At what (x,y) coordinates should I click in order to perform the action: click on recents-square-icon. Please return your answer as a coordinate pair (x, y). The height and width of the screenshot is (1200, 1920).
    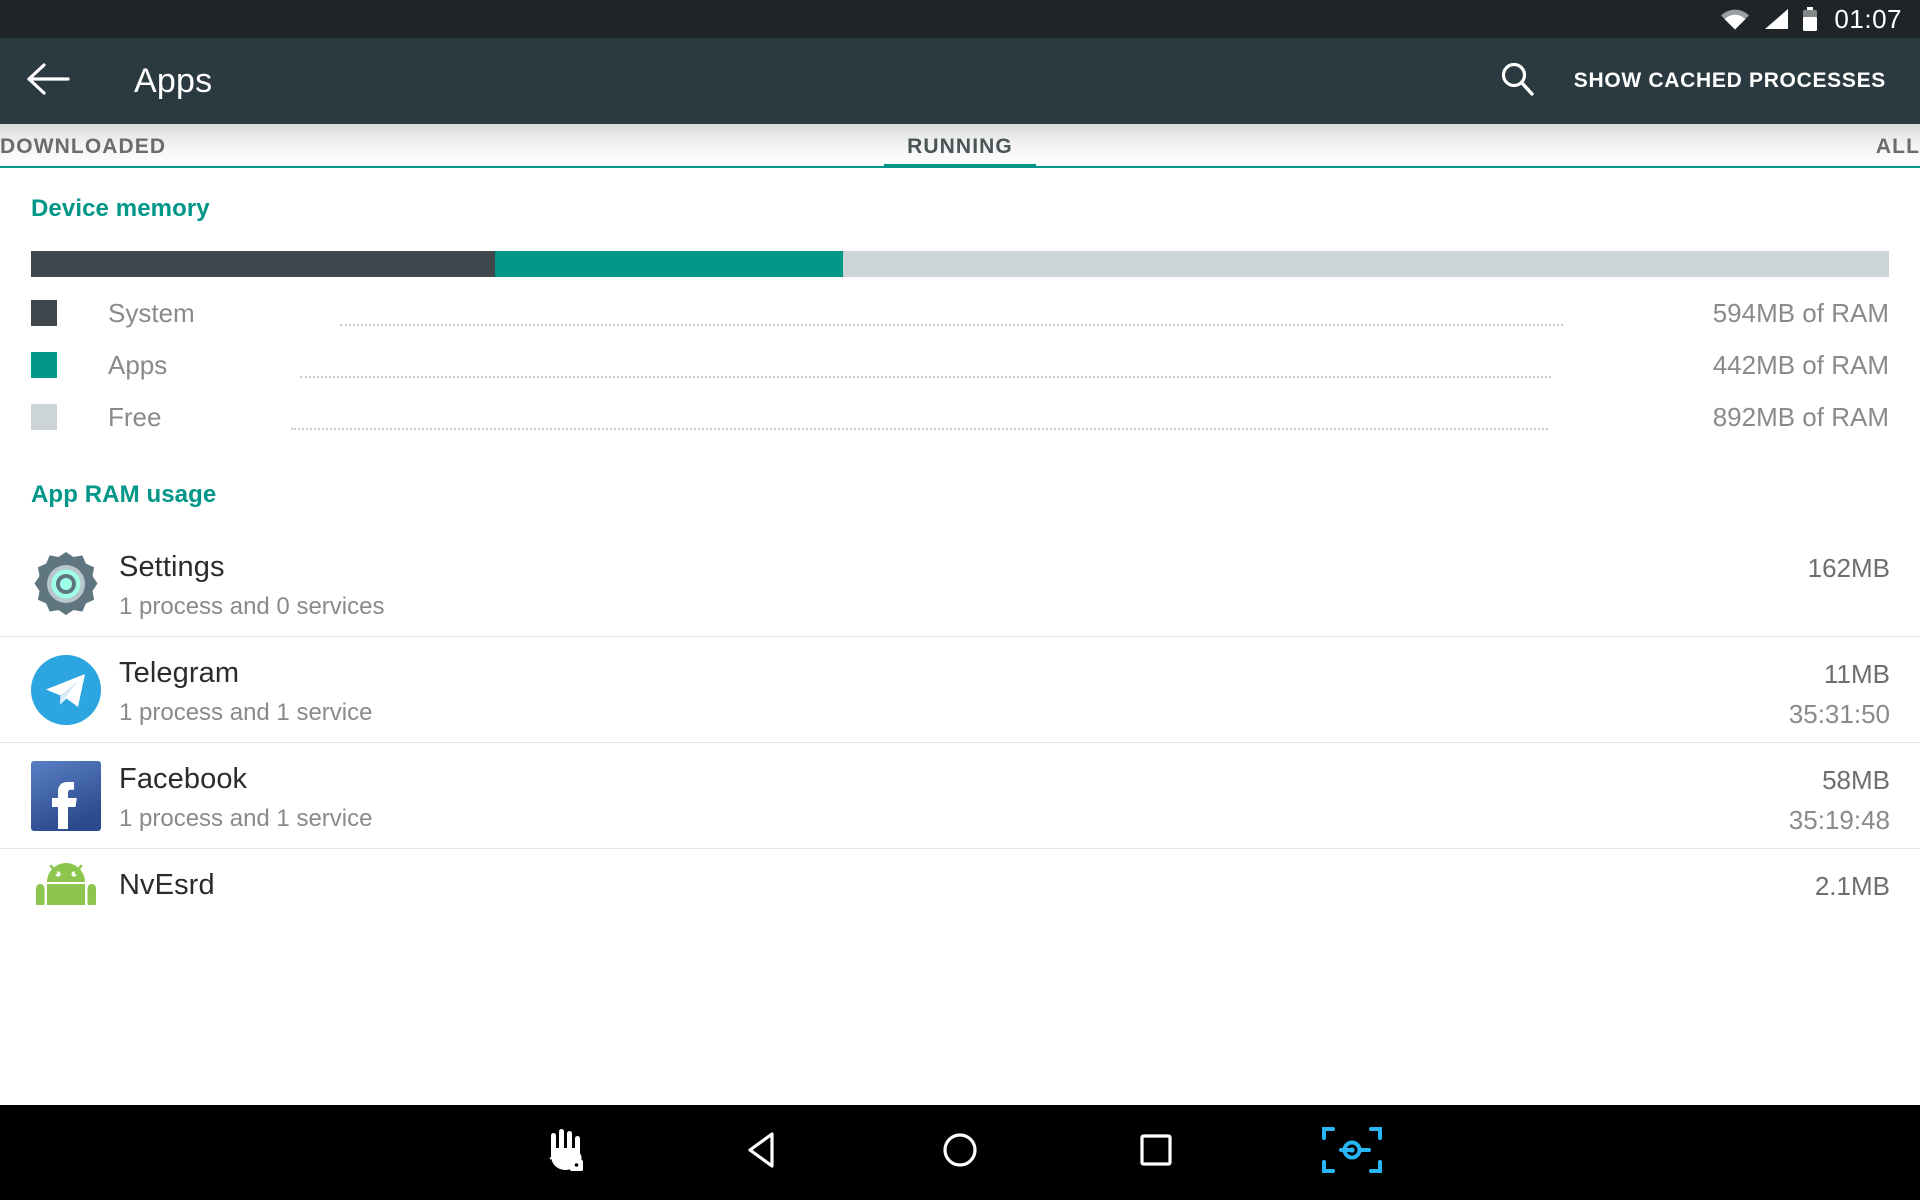
    Looking at the image, I should click on (1156, 1152).